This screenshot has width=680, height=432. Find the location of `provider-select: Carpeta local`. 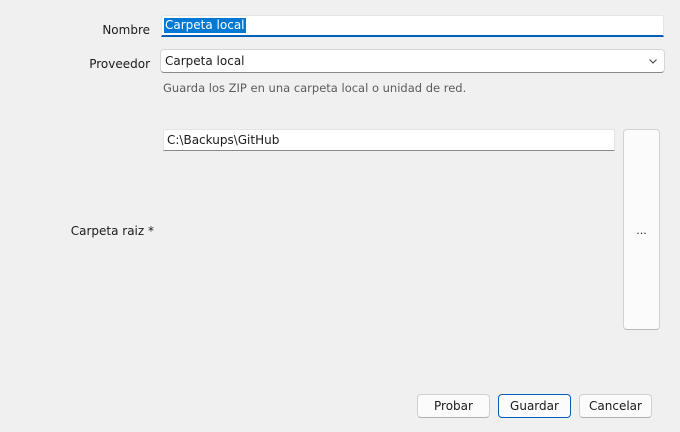

provider-select: Carpeta local is located at coordinates (412, 61).